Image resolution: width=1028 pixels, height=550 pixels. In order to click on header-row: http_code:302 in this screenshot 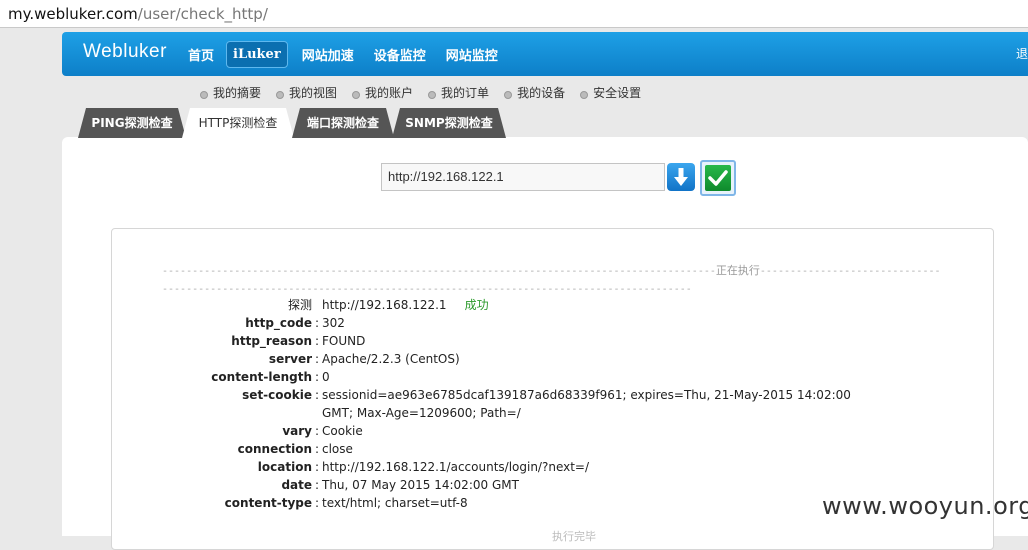, I will do `click(522, 323)`.